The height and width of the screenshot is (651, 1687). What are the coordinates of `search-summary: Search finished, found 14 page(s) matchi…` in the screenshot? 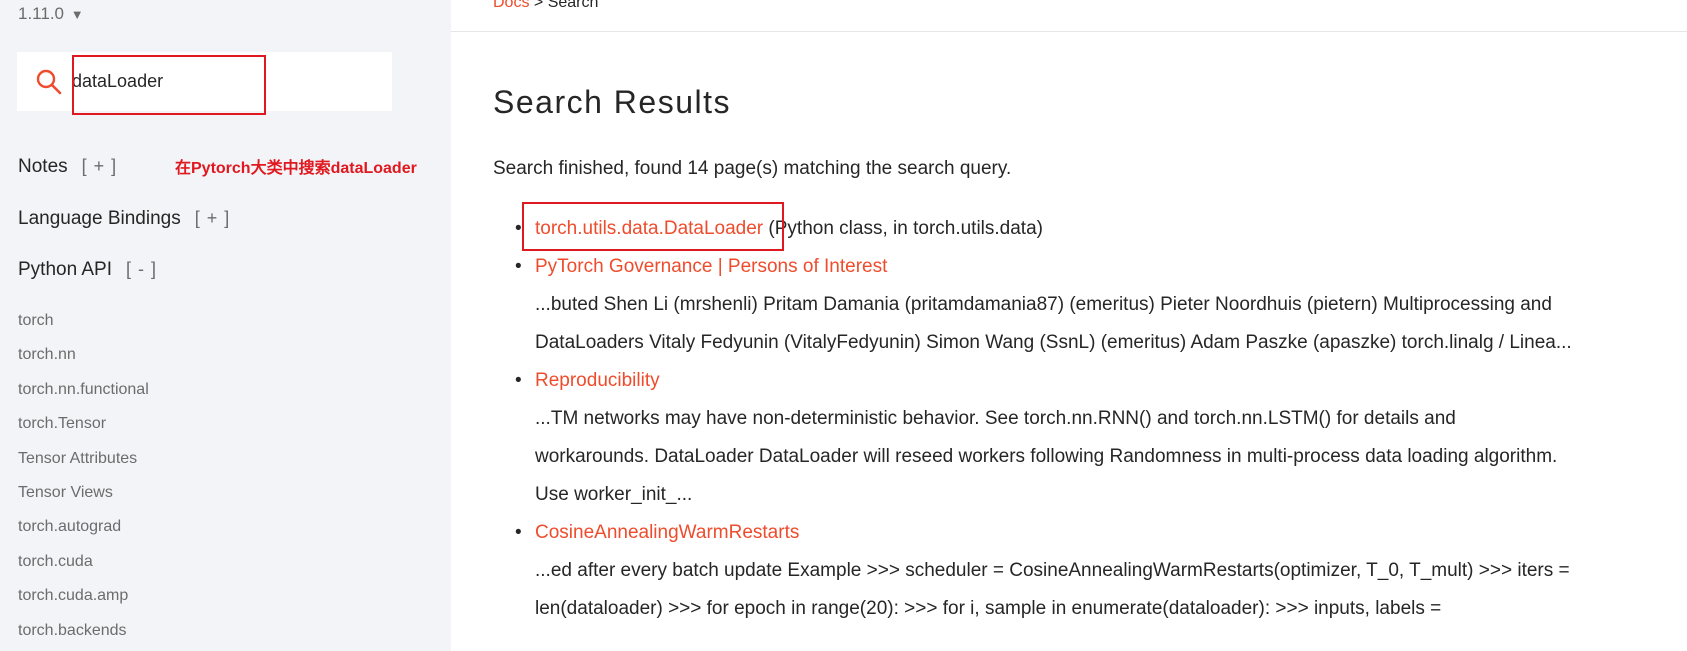 It's located at (752, 168).